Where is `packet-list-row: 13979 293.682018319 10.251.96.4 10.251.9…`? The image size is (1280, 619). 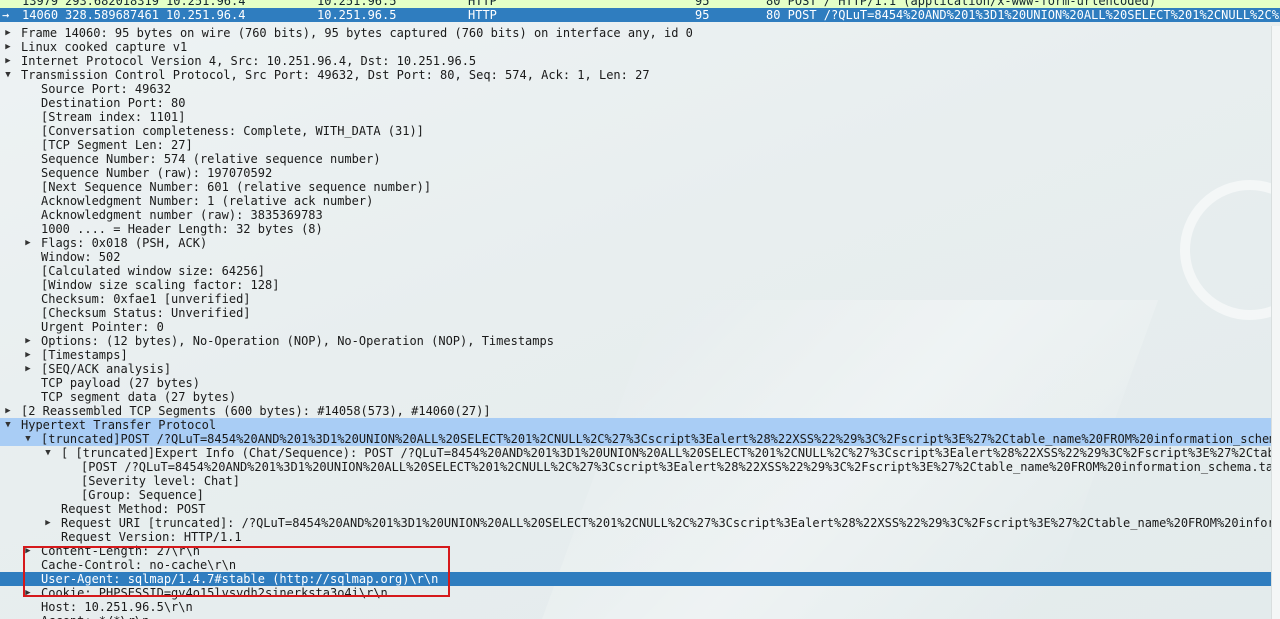
packet-list-row: 13979 293.682018319 10.251.96.4 10.251.9… is located at coordinates (640, 4).